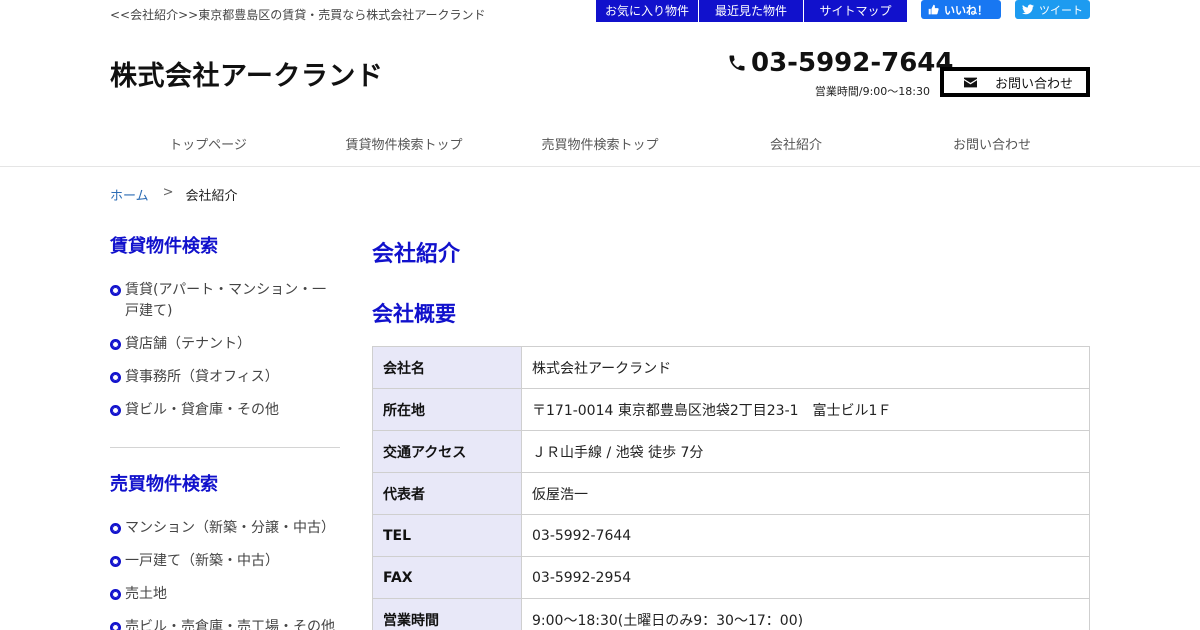 Image resolution: width=1200 pixels, height=630 pixels. I want to click on sidebar-item-sale-house: 一戸建て（新築・中古）, so click(225, 561).